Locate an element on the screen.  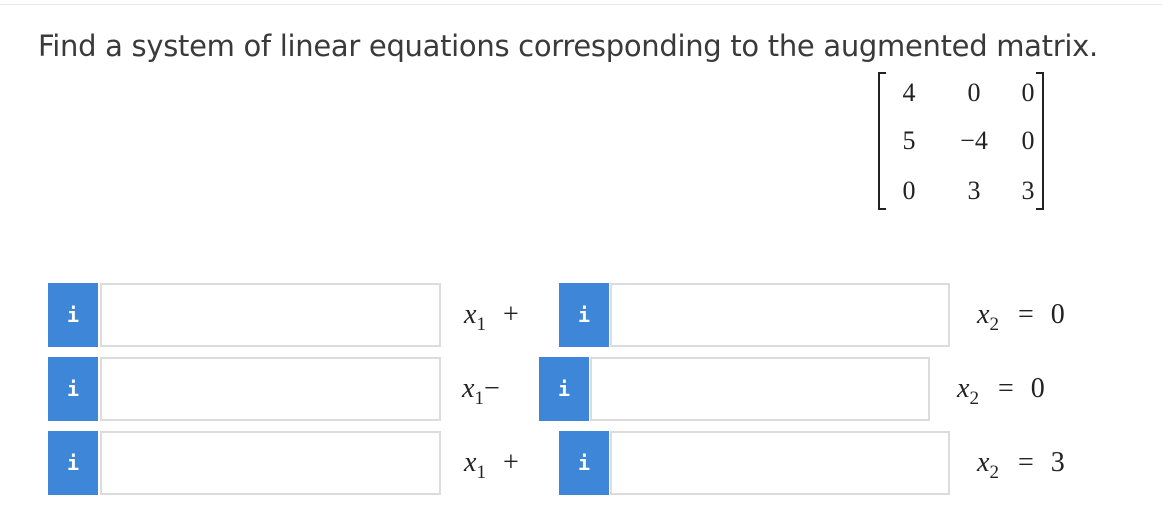
matrix-cell-r1-c1: 4 is located at coordinates (909, 92).